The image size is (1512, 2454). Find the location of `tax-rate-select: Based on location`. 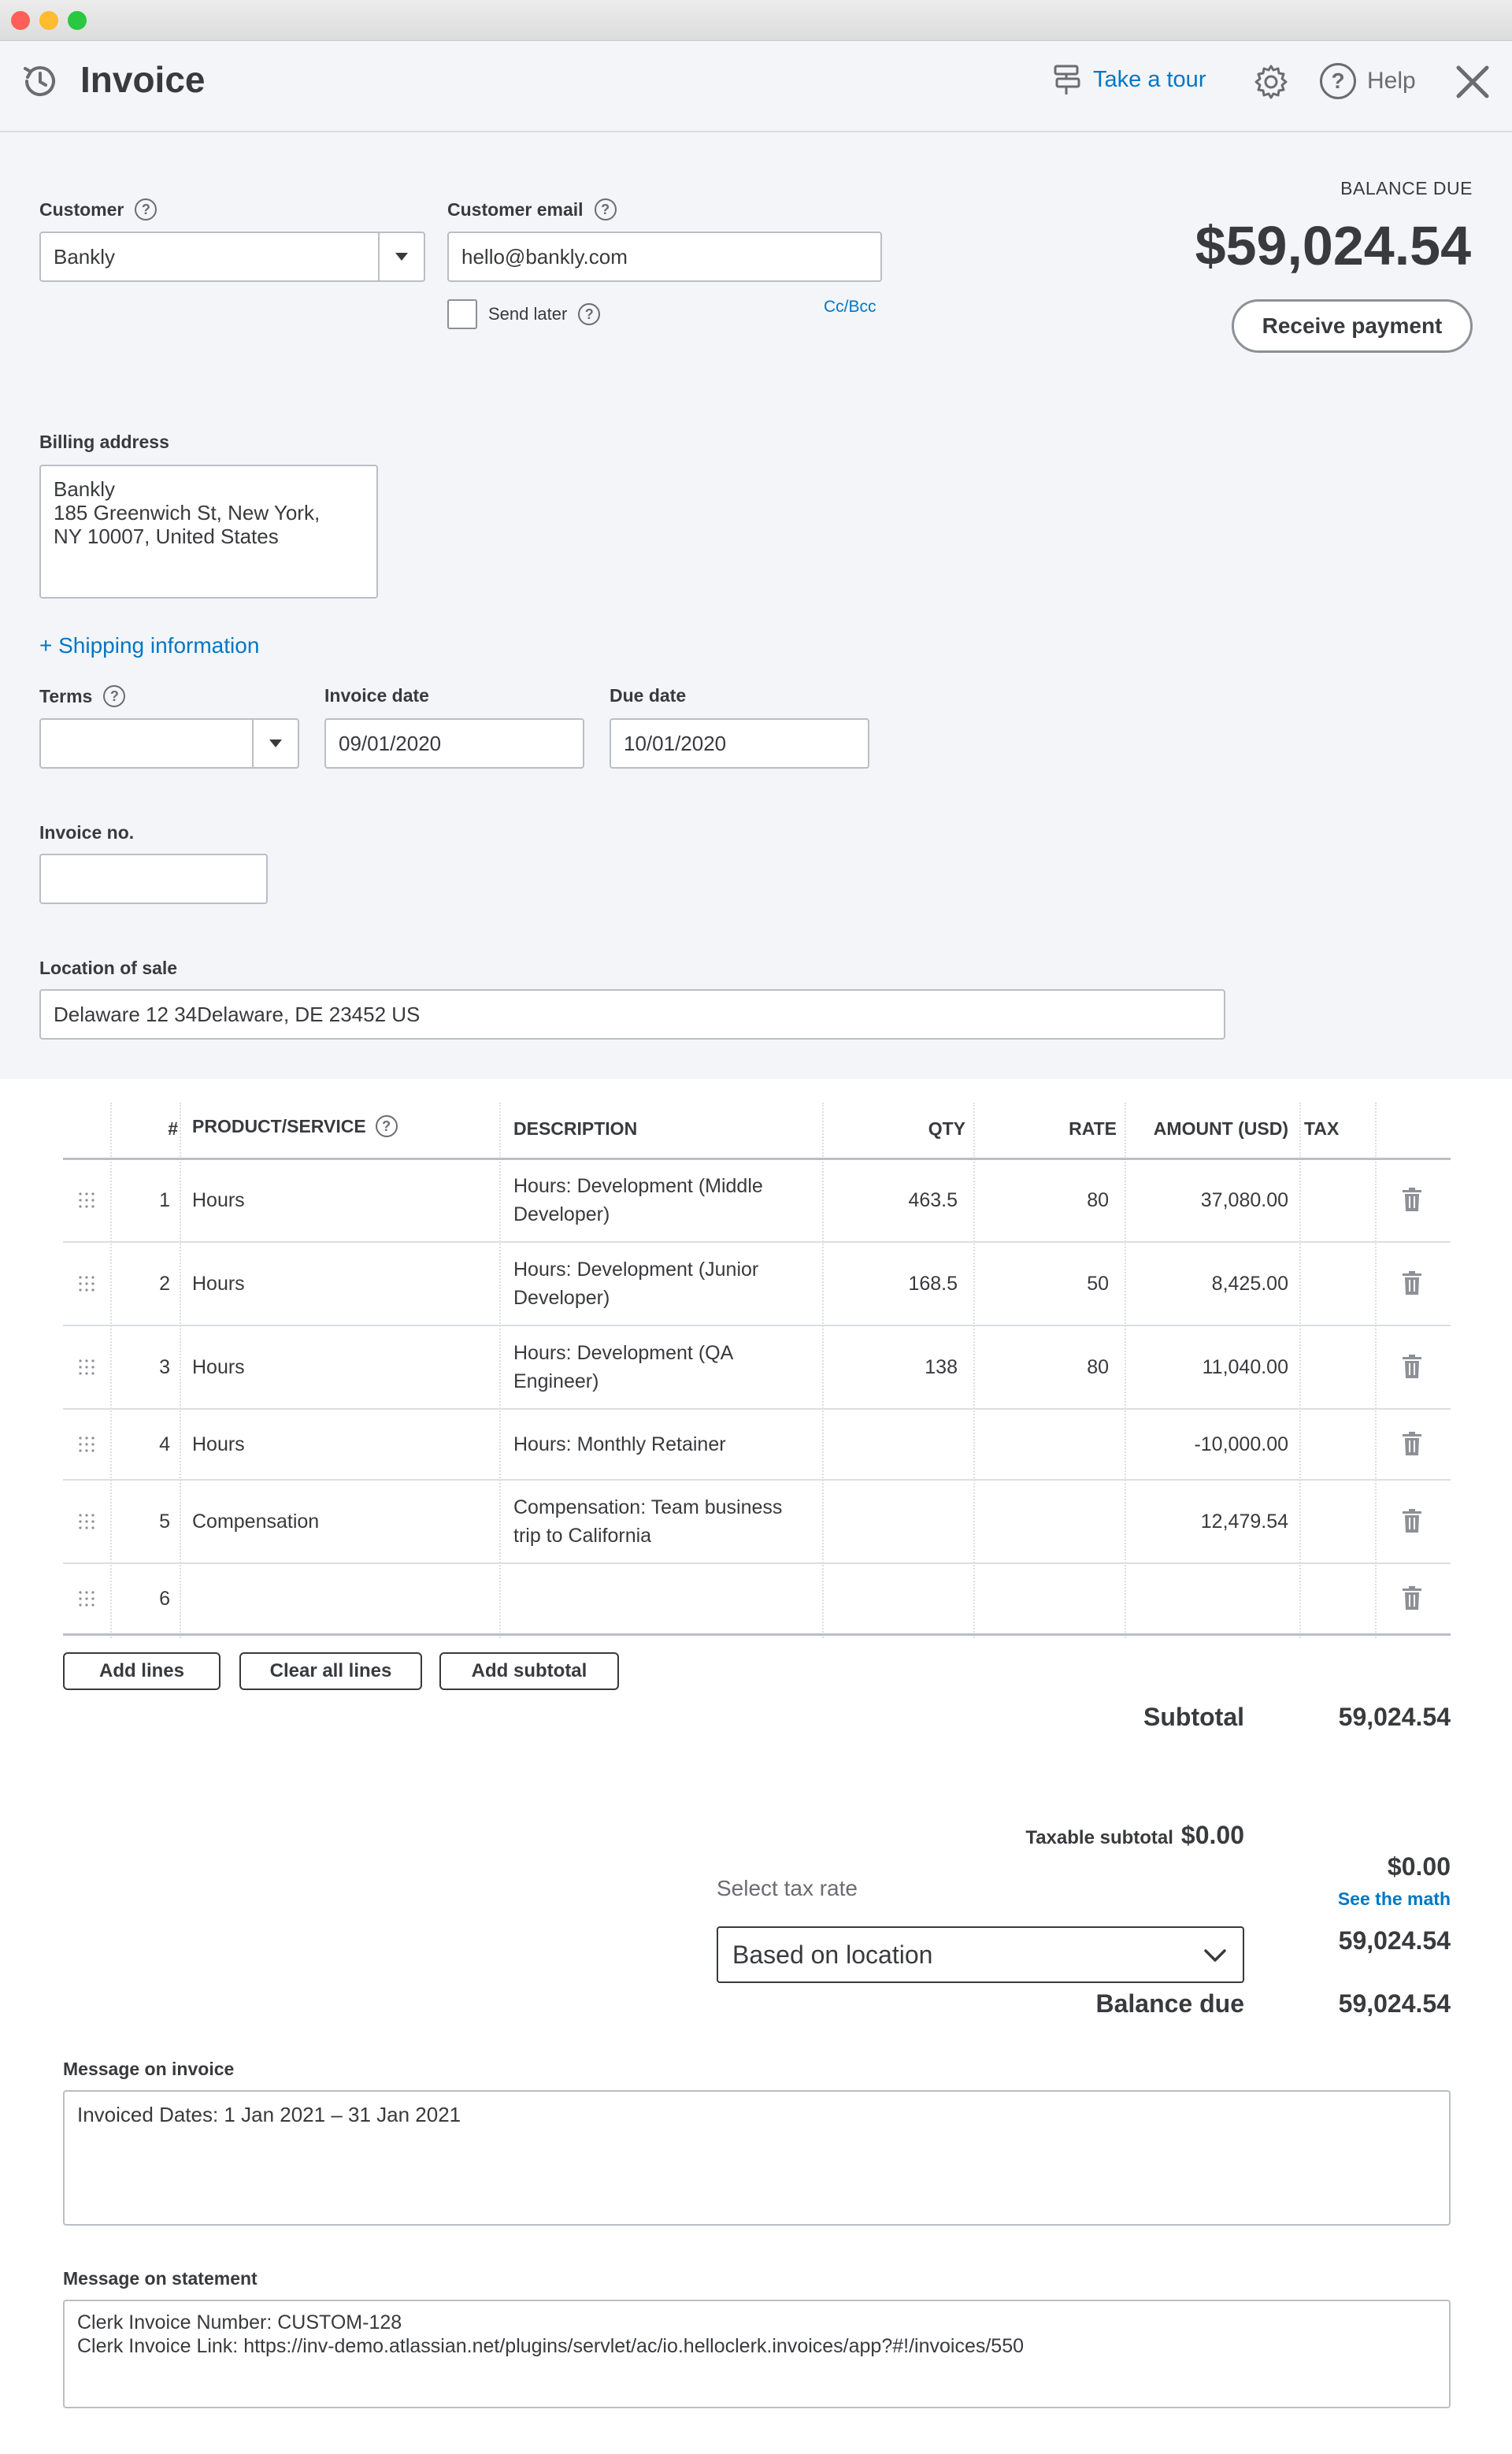

tax-rate-select: Based on location is located at coordinates (980, 1954).